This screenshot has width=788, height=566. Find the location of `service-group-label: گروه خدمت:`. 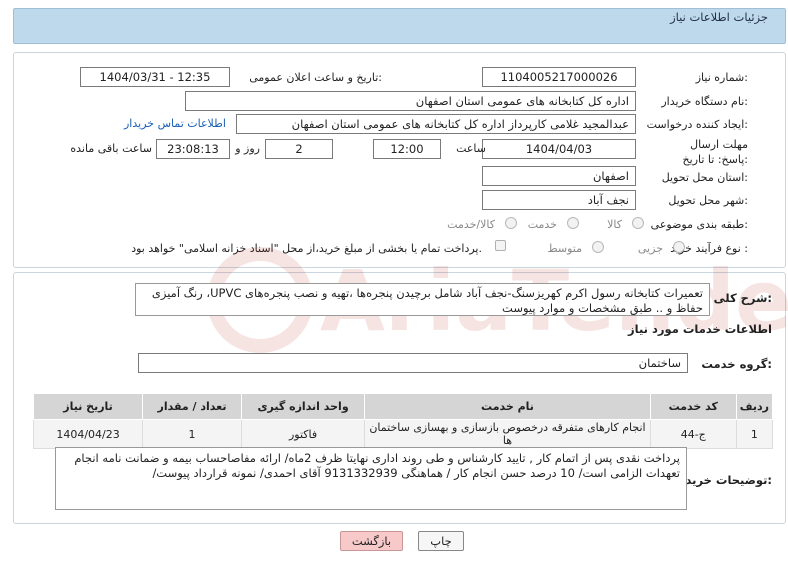

service-group-label: گروه خدمت: is located at coordinates (736, 364).